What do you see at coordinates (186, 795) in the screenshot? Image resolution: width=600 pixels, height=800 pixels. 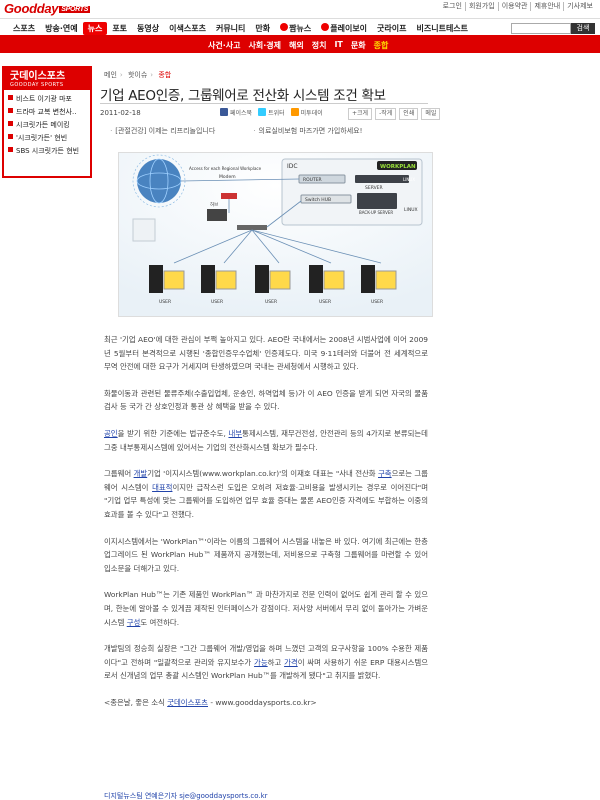 I see `reporter-email: 디지털뉴스팀 연예은기자 sje@gooddaysports.co.kr` at bounding box center [186, 795].